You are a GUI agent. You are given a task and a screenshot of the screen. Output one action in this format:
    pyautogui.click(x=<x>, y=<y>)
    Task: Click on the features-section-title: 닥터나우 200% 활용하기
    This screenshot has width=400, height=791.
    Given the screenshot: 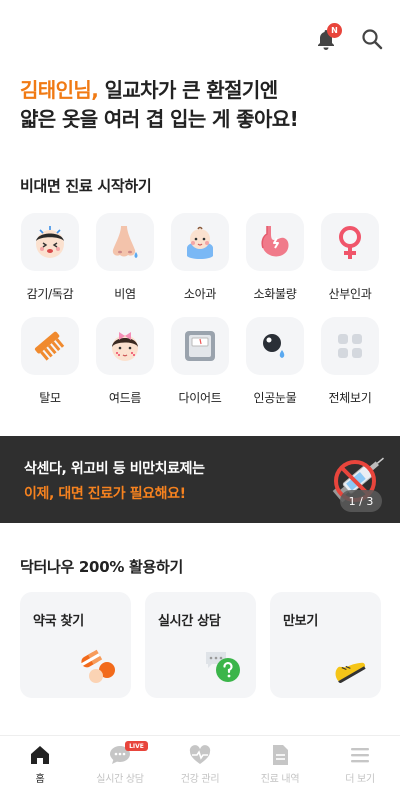 What is the action you would take?
    pyautogui.click(x=101, y=567)
    